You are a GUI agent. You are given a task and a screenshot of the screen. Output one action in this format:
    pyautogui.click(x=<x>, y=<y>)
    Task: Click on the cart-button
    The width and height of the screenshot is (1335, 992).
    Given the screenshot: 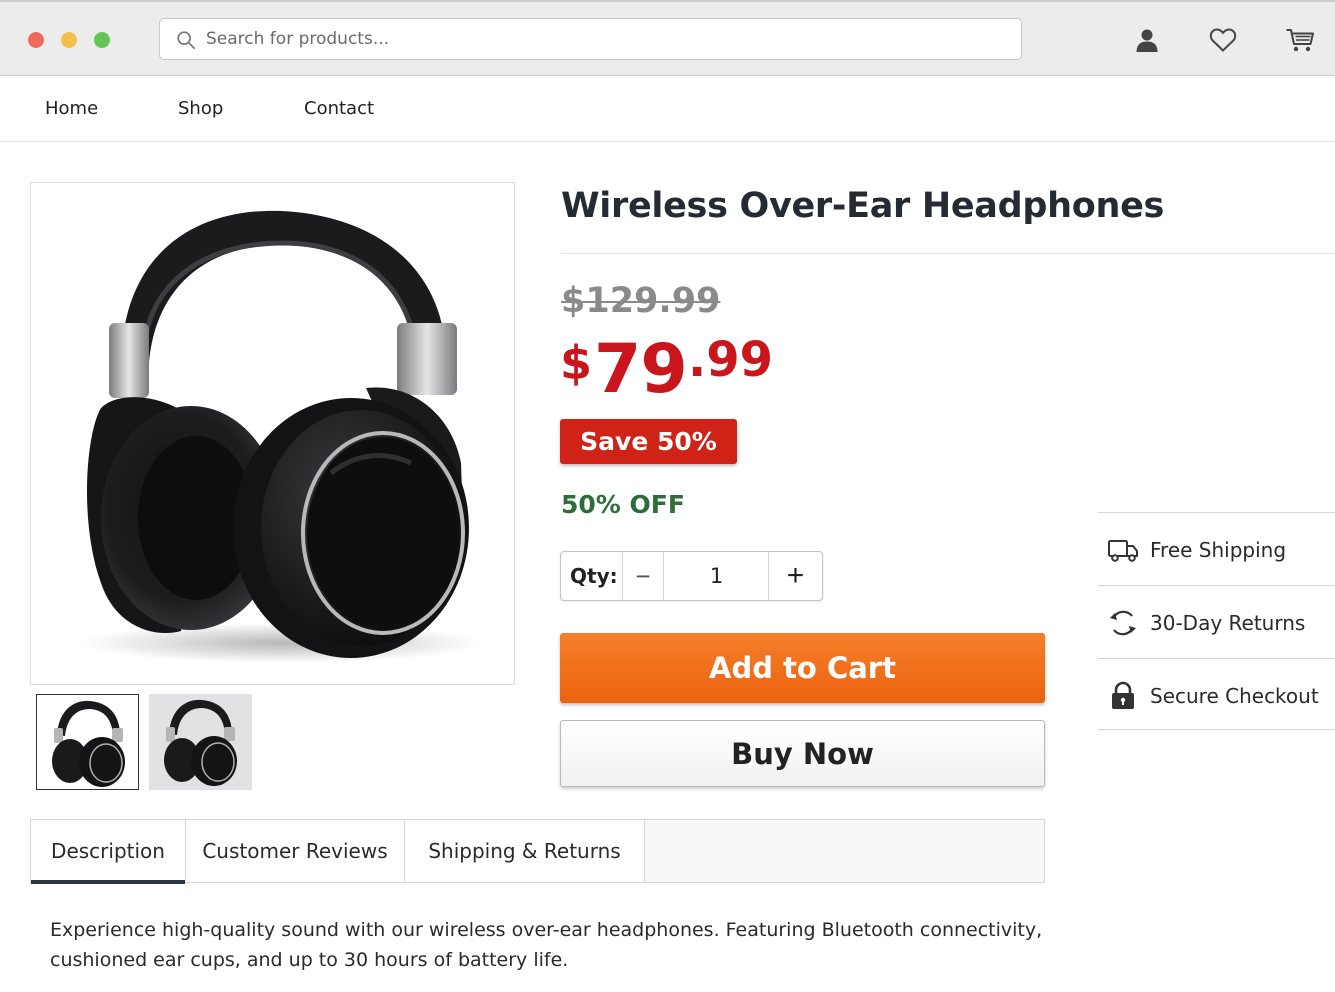 What is the action you would take?
    pyautogui.click(x=1300, y=40)
    